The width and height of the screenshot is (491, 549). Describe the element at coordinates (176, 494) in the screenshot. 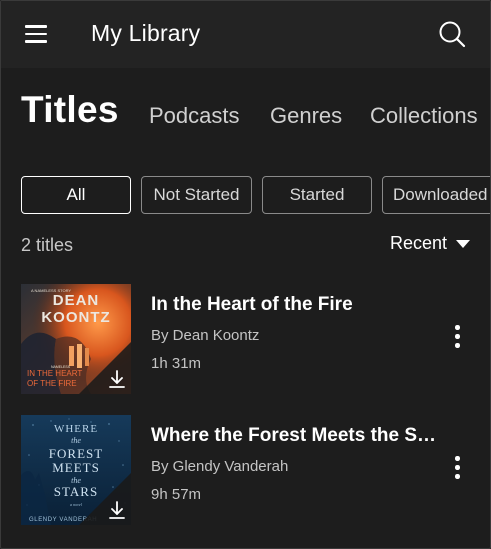

I see `book-duration: 9h 57m` at that location.